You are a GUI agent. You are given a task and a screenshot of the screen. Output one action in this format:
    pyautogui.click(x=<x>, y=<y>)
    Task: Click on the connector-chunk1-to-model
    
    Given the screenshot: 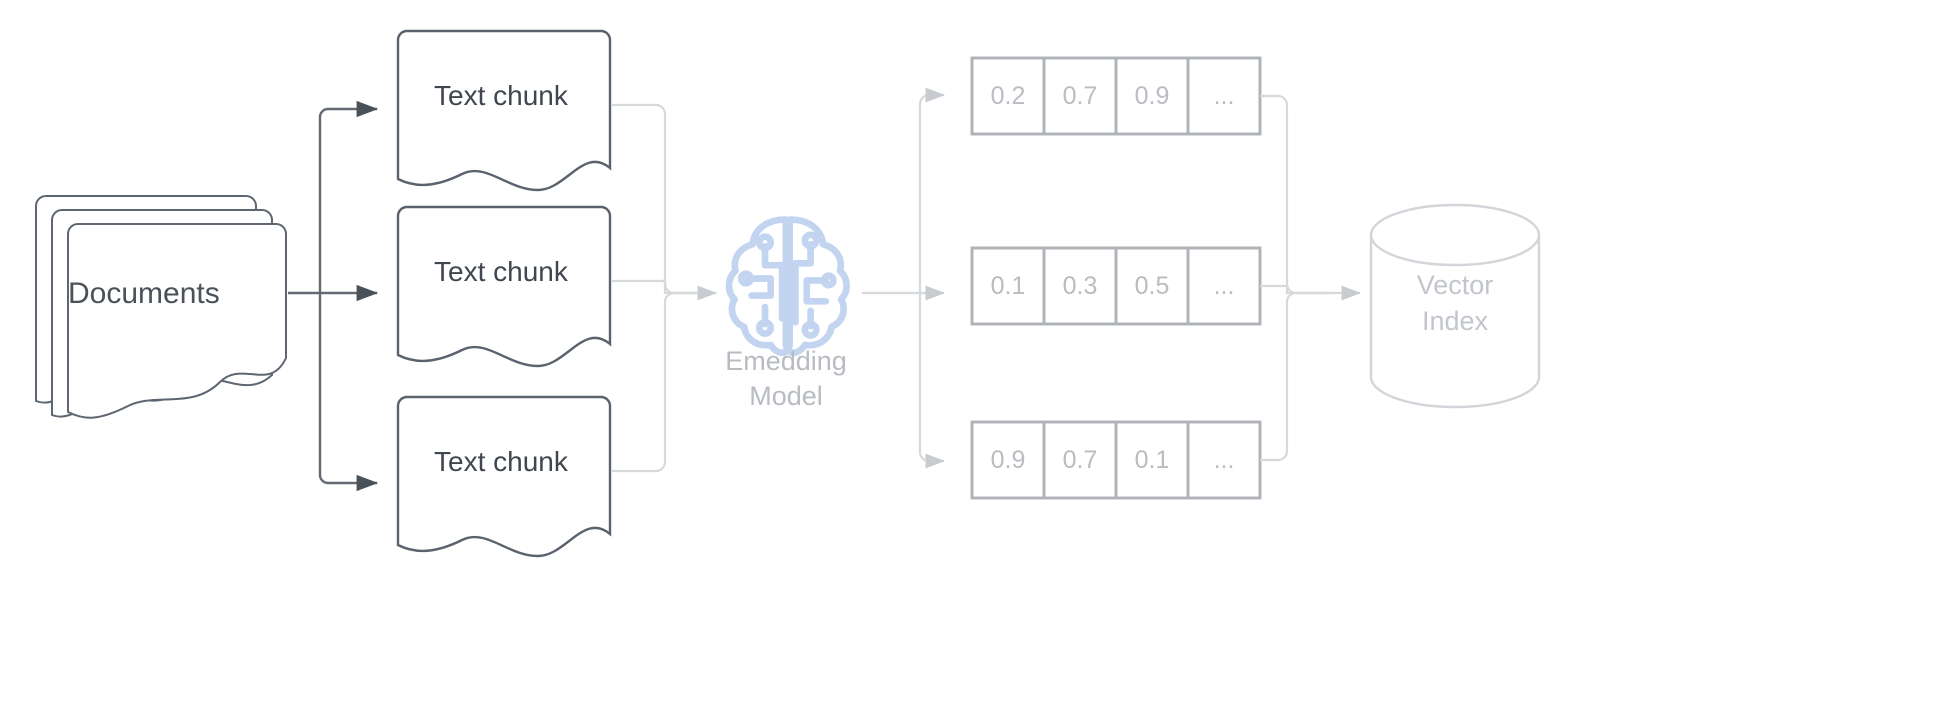 What is the action you would take?
    pyautogui.click(x=661, y=199)
    